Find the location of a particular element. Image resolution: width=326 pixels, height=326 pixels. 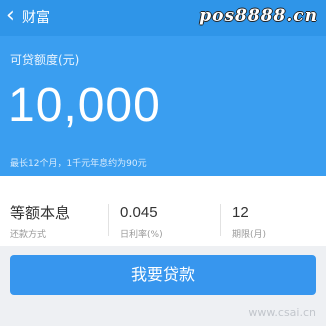

watermark-logo: pos8888.cn is located at coordinates (258, 16).